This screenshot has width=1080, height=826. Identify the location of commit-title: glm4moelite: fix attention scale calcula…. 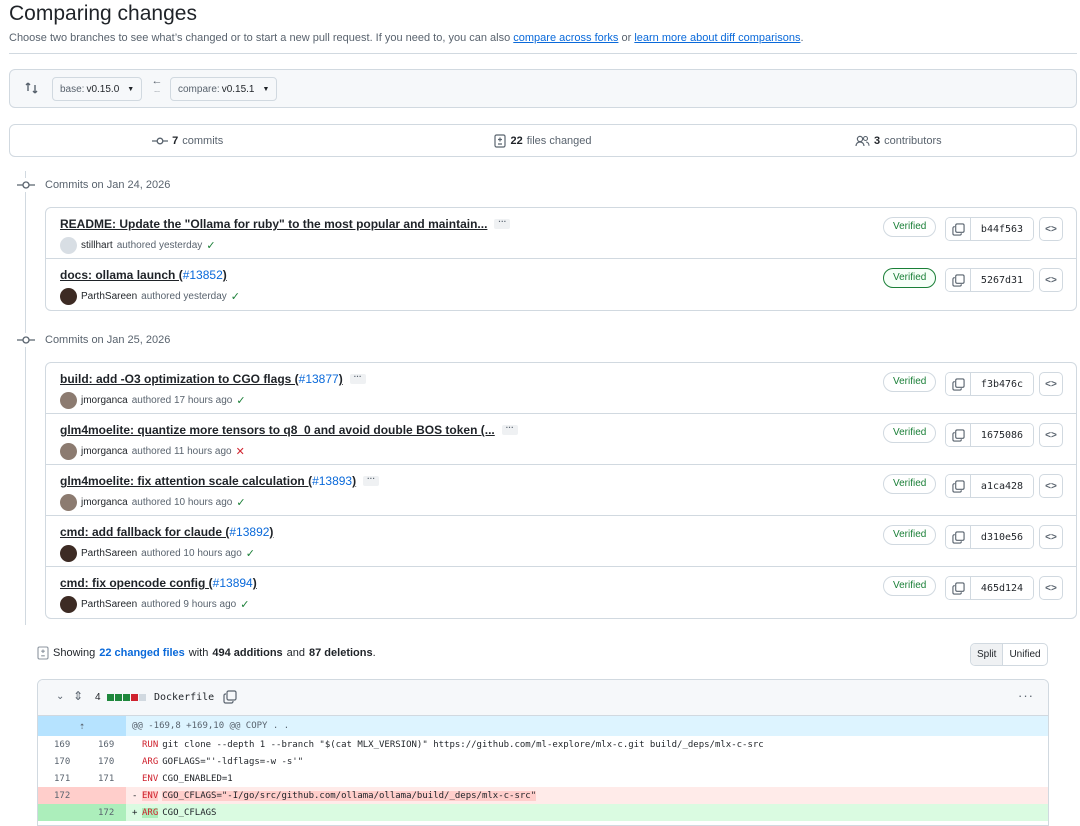
(220, 481).